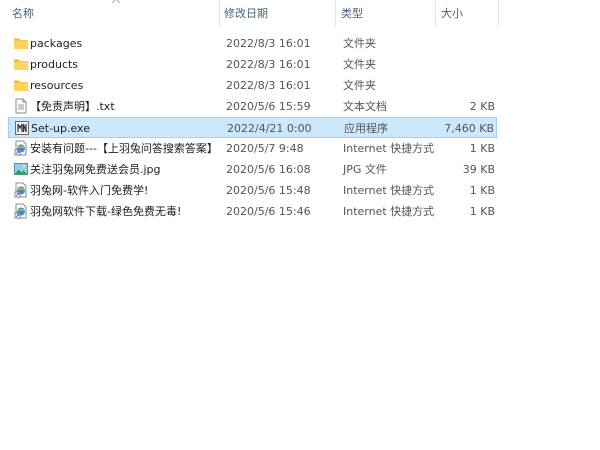  What do you see at coordinates (268, 211) in the screenshot?
I see `file-modified: 2020/5/6 15:46` at bounding box center [268, 211].